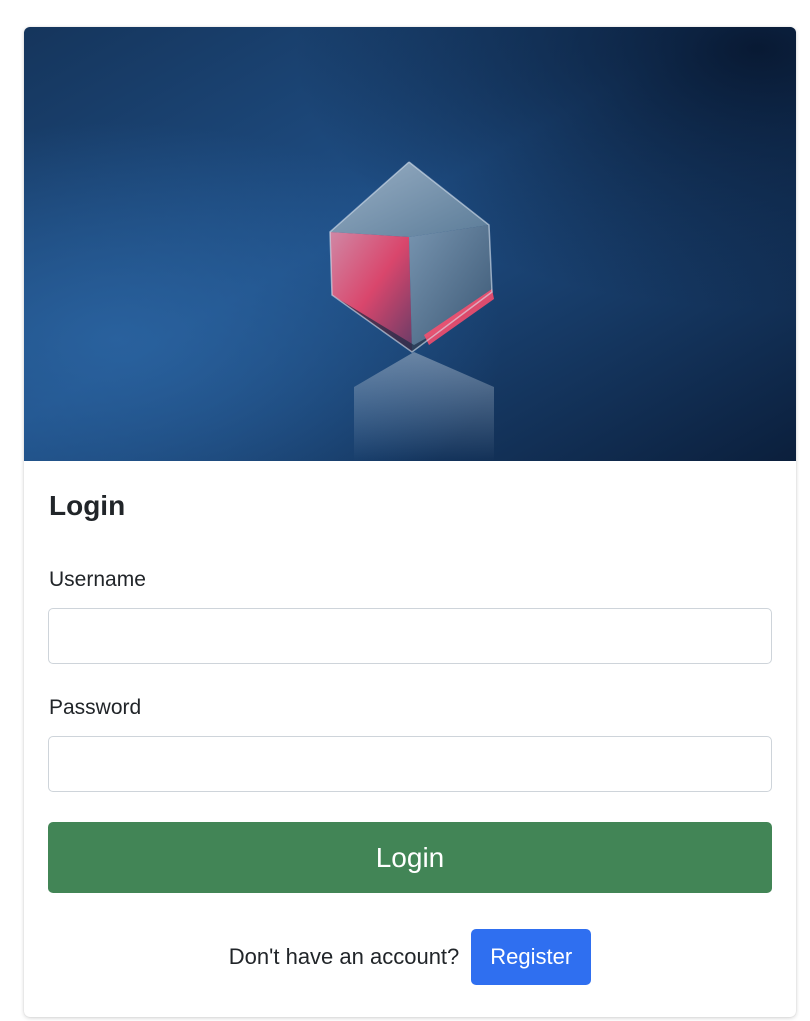 The width and height of the screenshot is (810, 1021). What do you see at coordinates (410, 764) in the screenshot?
I see `password-input` at bounding box center [410, 764].